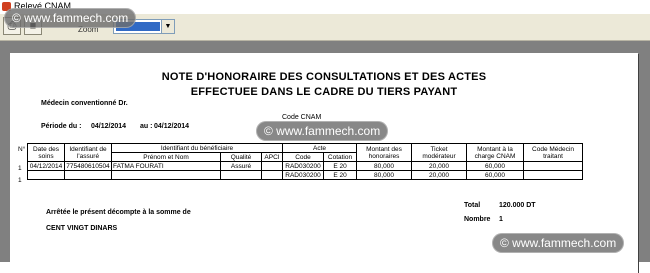 The width and height of the screenshot is (650, 273). I want to click on cell-nom: FATMA FOURATI, so click(166, 166).